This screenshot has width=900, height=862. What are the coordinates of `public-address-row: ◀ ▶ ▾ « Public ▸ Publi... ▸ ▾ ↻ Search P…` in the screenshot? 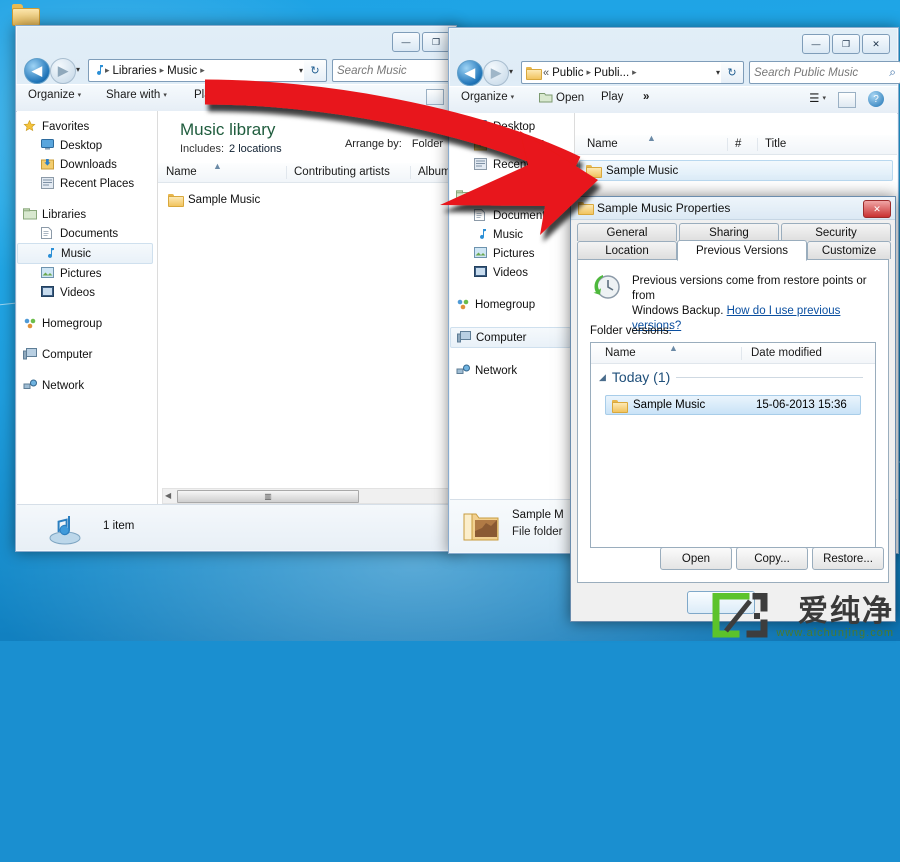 It's located at (674, 72).